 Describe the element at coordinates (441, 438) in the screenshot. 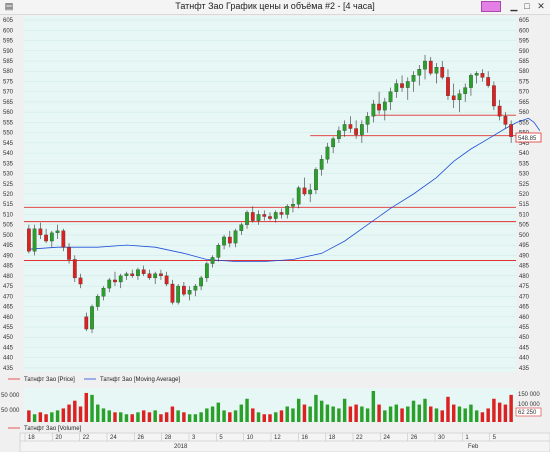

I see `date-tick: 30` at that location.